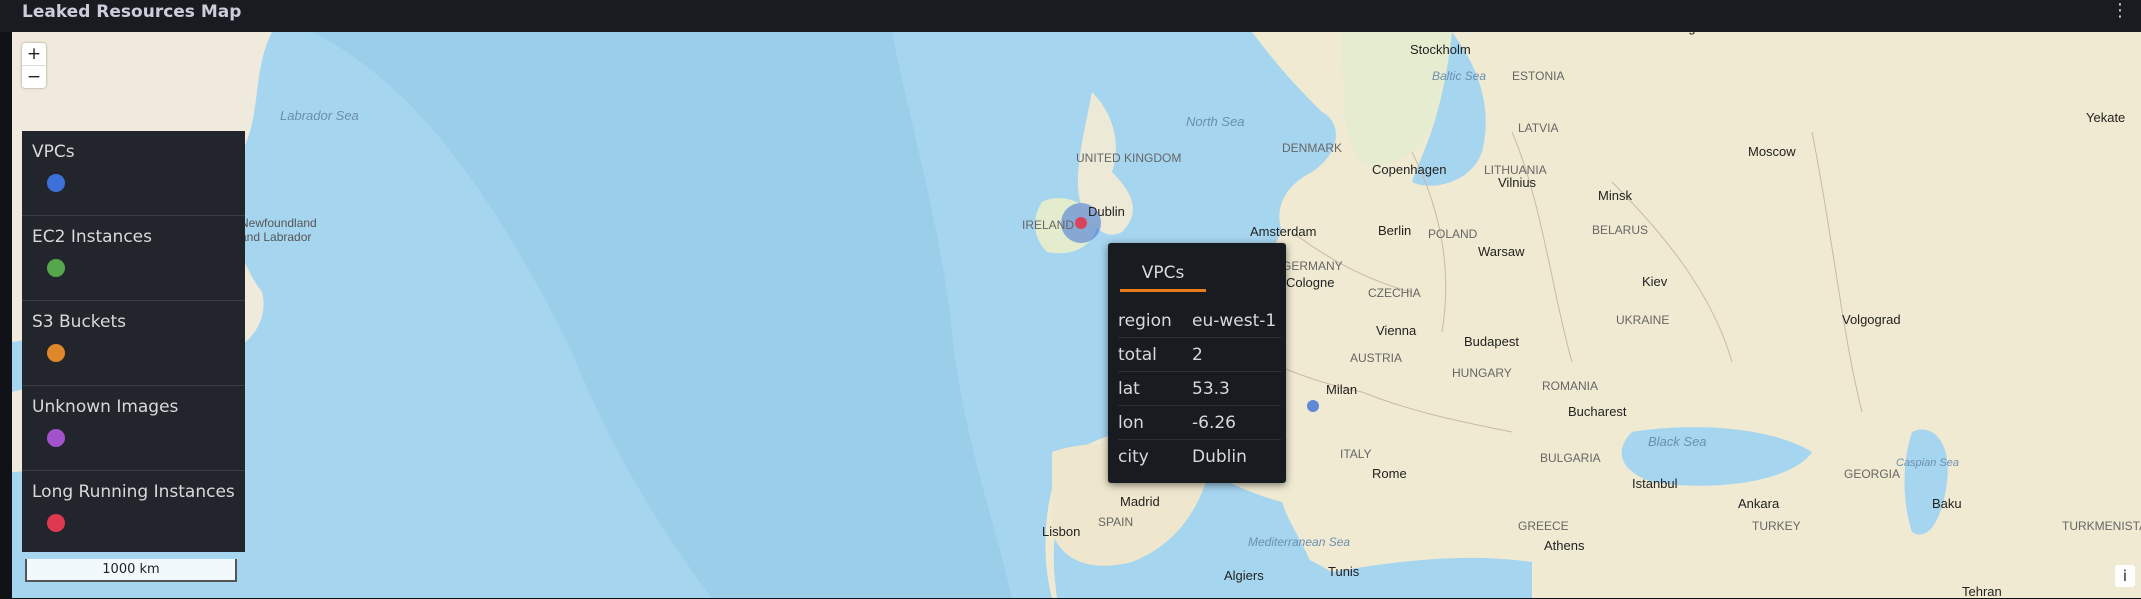 Image resolution: width=2141 pixels, height=599 pixels. Describe the element at coordinates (2120, 11) in the screenshot. I see `kebab-menu-icon: ⋮` at that location.